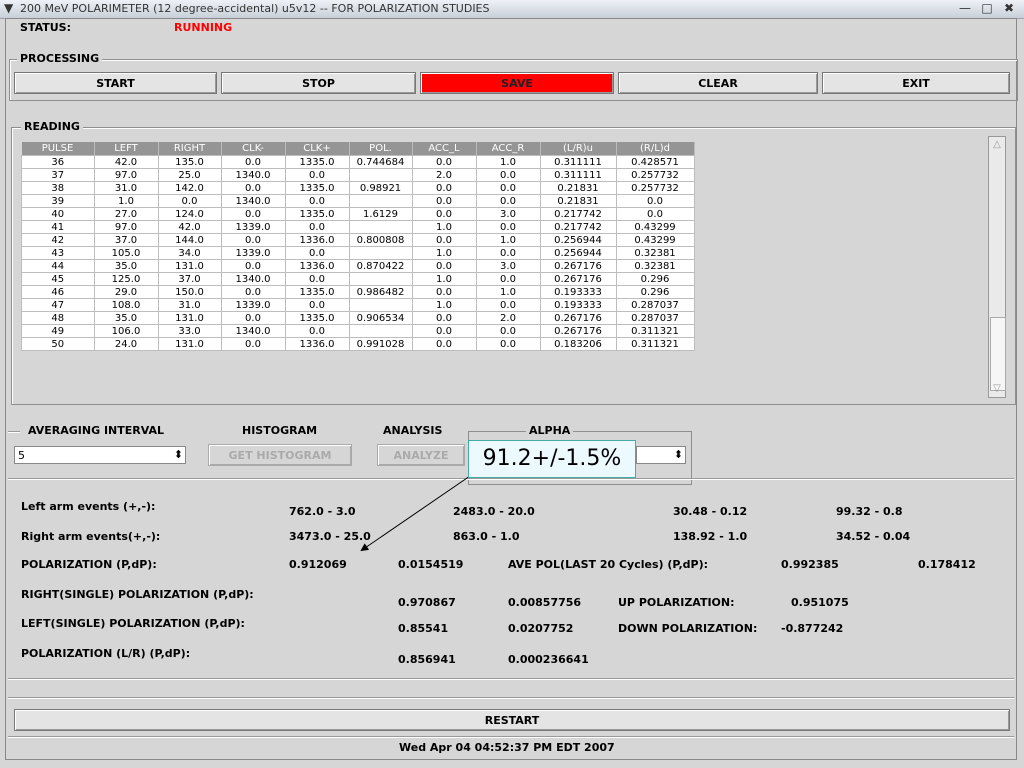 The width and height of the screenshot is (1024, 768). Describe the element at coordinates (998, 354) in the screenshot. I see `scroll-thumb` at that location.